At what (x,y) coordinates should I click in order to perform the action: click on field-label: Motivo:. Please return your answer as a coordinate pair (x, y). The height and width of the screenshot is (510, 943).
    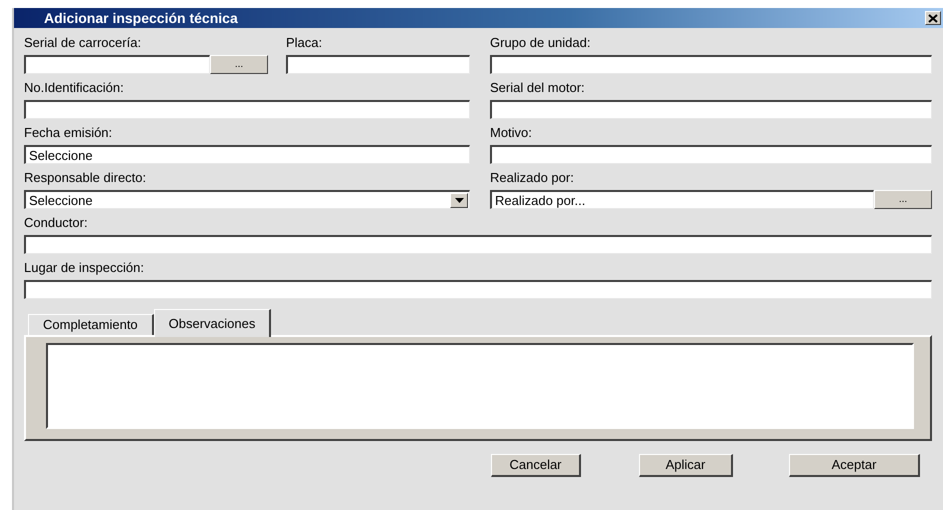
    Looking at the image, I should click on (511, 133).